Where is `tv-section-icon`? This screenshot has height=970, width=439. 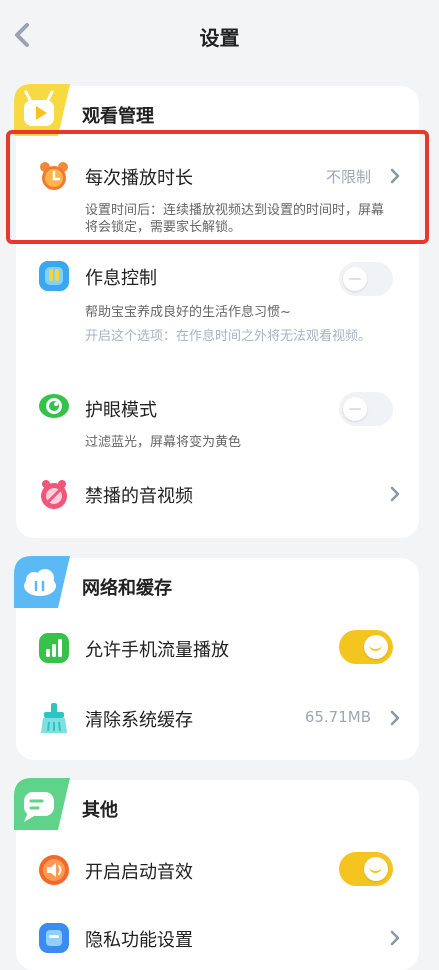 tv-section-icon is located at coordinates (42, 110).